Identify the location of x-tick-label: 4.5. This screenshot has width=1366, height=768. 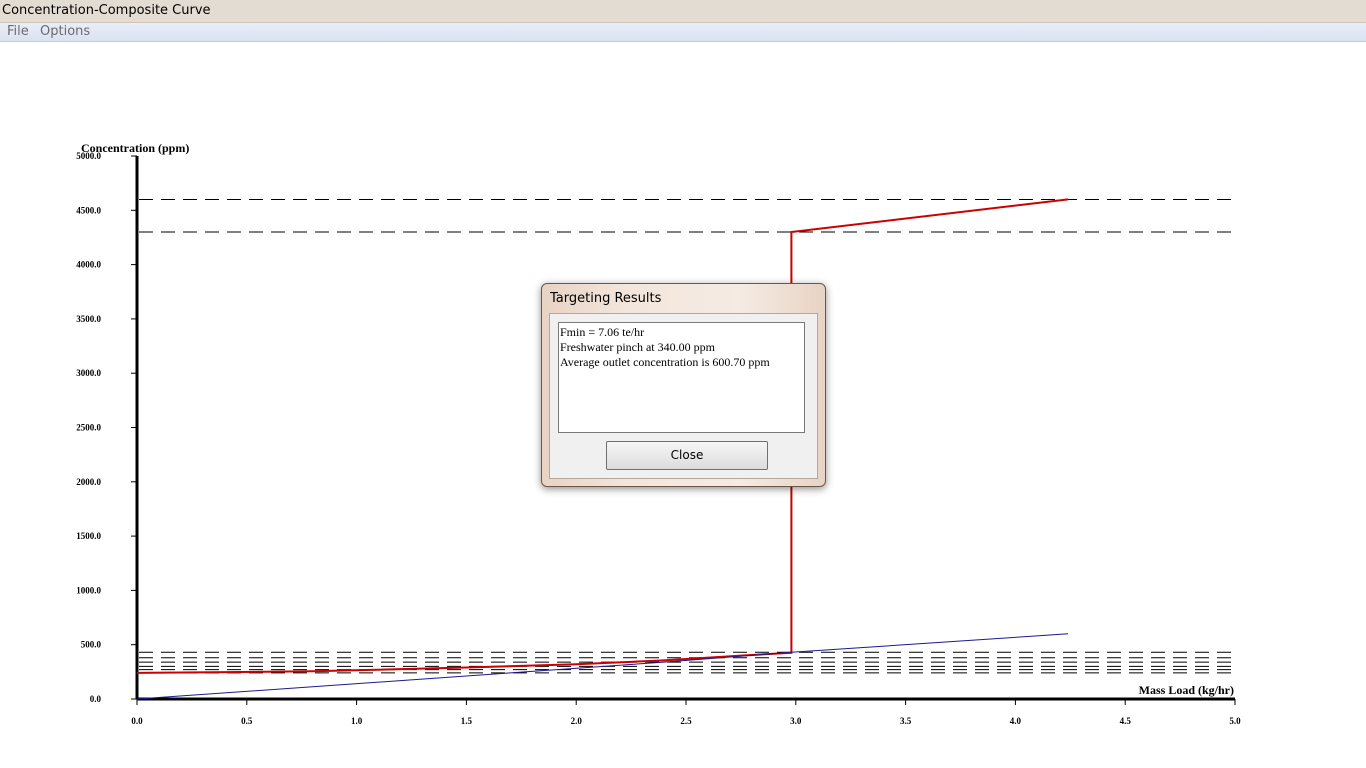
(1126, 721).